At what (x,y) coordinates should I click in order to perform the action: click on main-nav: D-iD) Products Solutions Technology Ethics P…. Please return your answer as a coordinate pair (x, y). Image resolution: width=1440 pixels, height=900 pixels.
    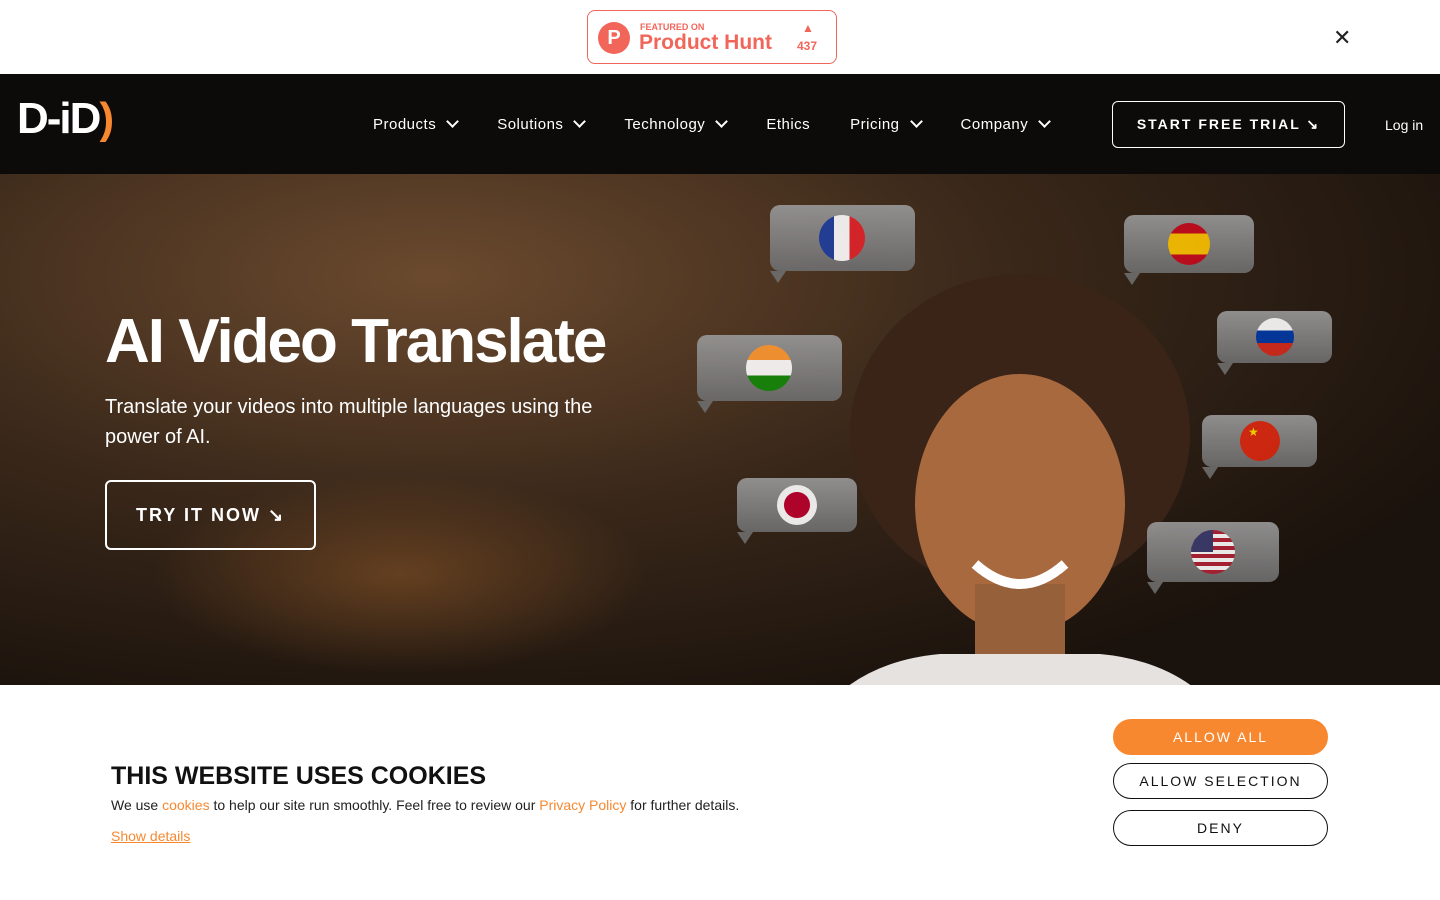
    Looking at the image, I should click on (720, 124).